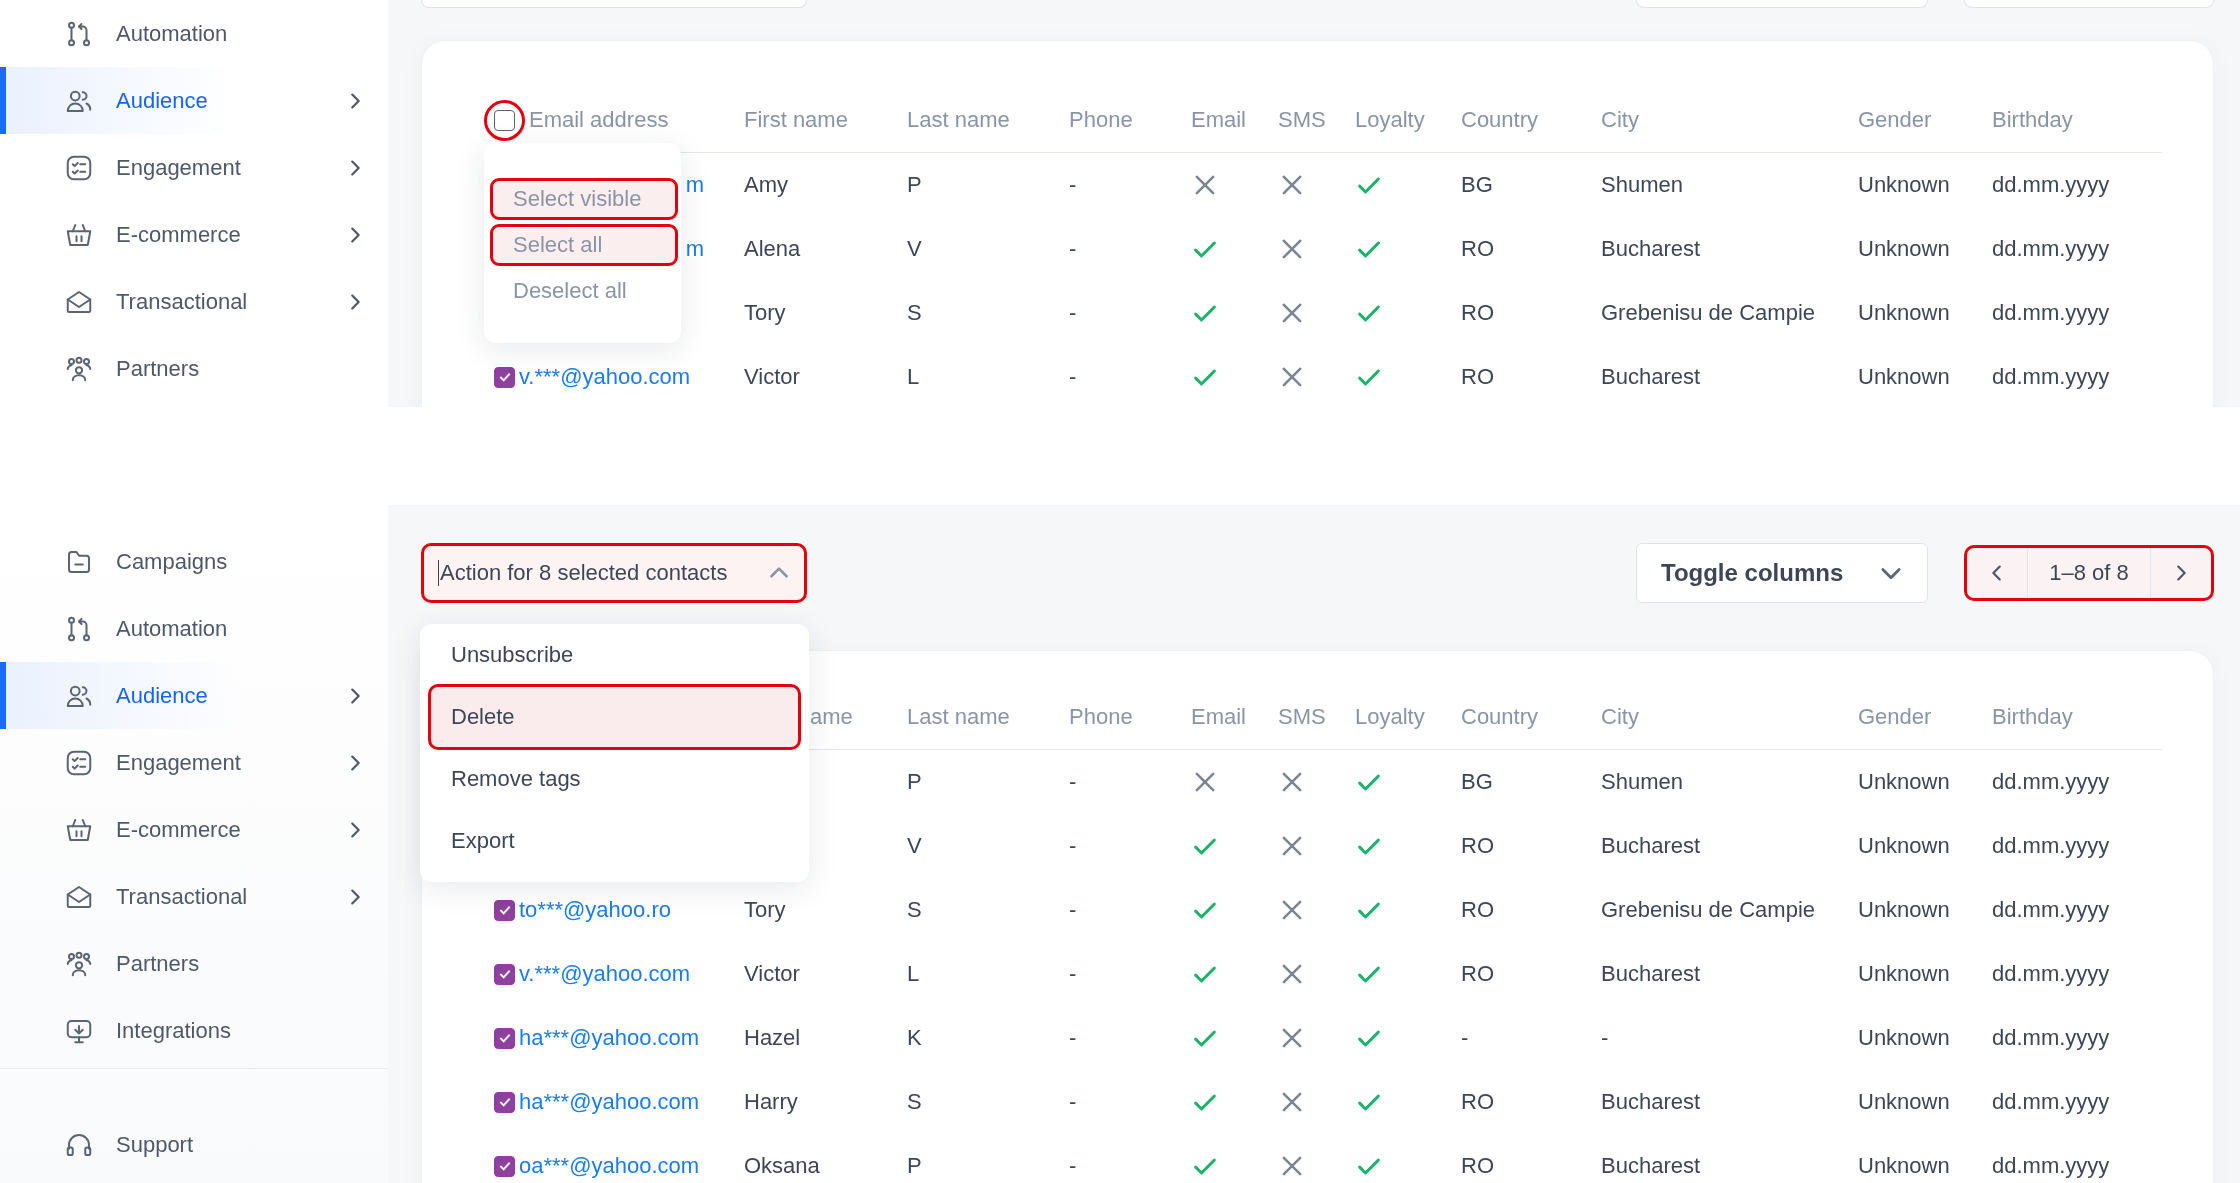  Describe the element at coordinates (914, 1038) in the screenshot. I see `table-cell: K` at that location.